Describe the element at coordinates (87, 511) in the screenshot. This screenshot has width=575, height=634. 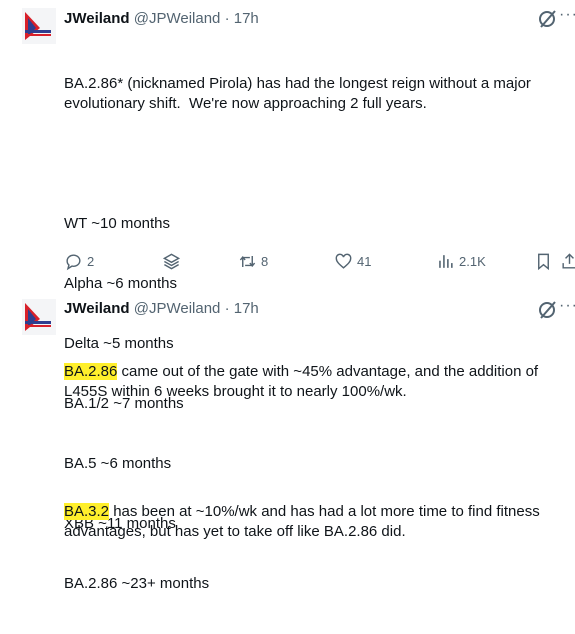
I see `highlighted-variant: BA.3.2` at that location.